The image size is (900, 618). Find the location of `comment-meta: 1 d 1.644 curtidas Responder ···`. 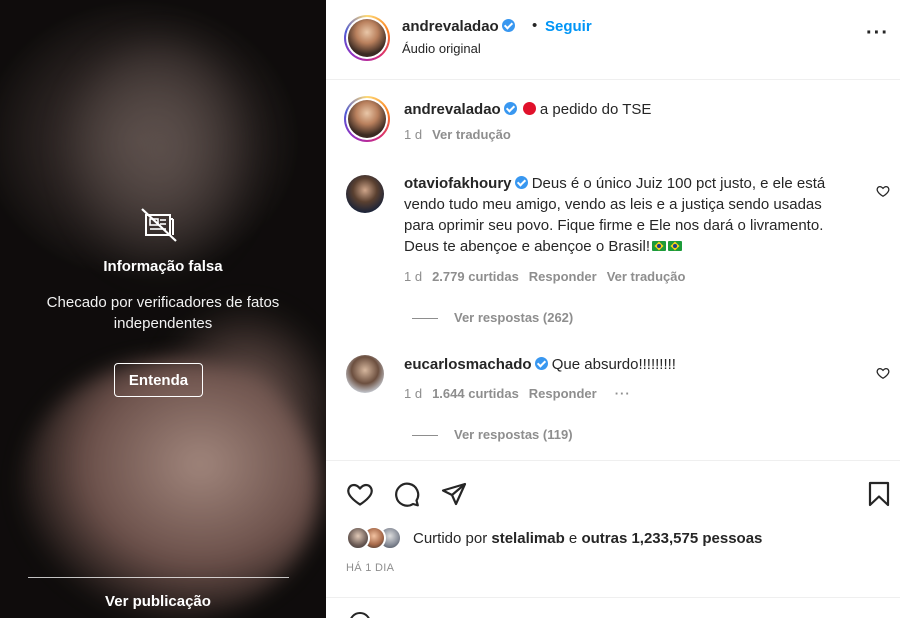

comment-meta: 1 d 1.644 curtidas Responder ··· is located at coordinates (517, 393).